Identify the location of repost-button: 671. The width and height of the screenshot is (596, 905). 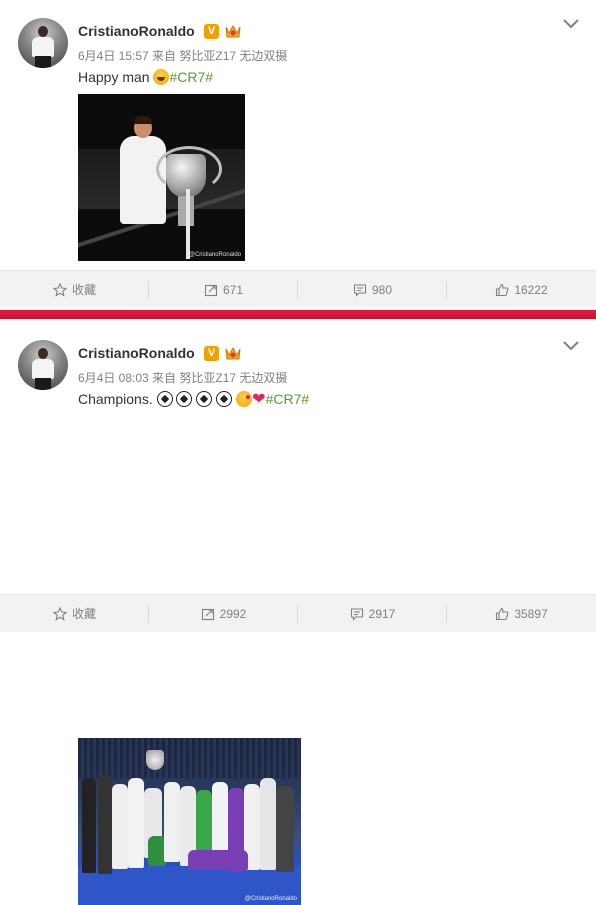
(223, 289).